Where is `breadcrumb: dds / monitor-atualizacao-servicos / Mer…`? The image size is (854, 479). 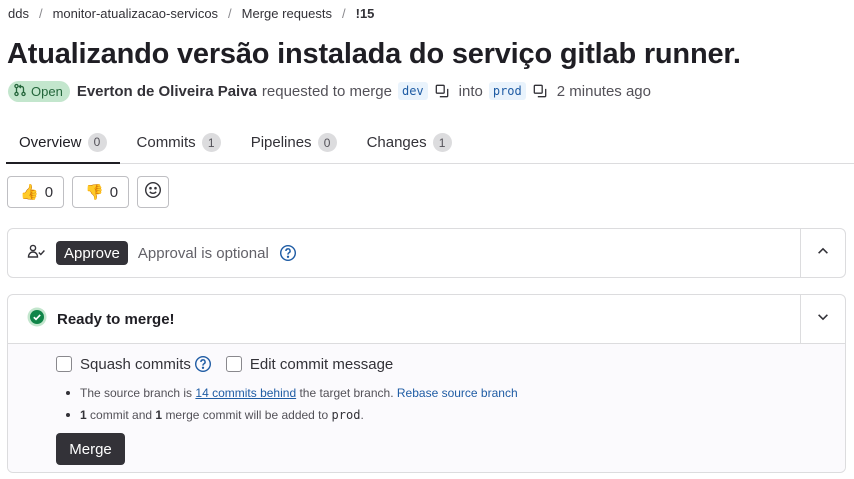 breadcrumb: dds / monitor-atualizacao-servicos / Mer… is located at coordinates (191, 13).